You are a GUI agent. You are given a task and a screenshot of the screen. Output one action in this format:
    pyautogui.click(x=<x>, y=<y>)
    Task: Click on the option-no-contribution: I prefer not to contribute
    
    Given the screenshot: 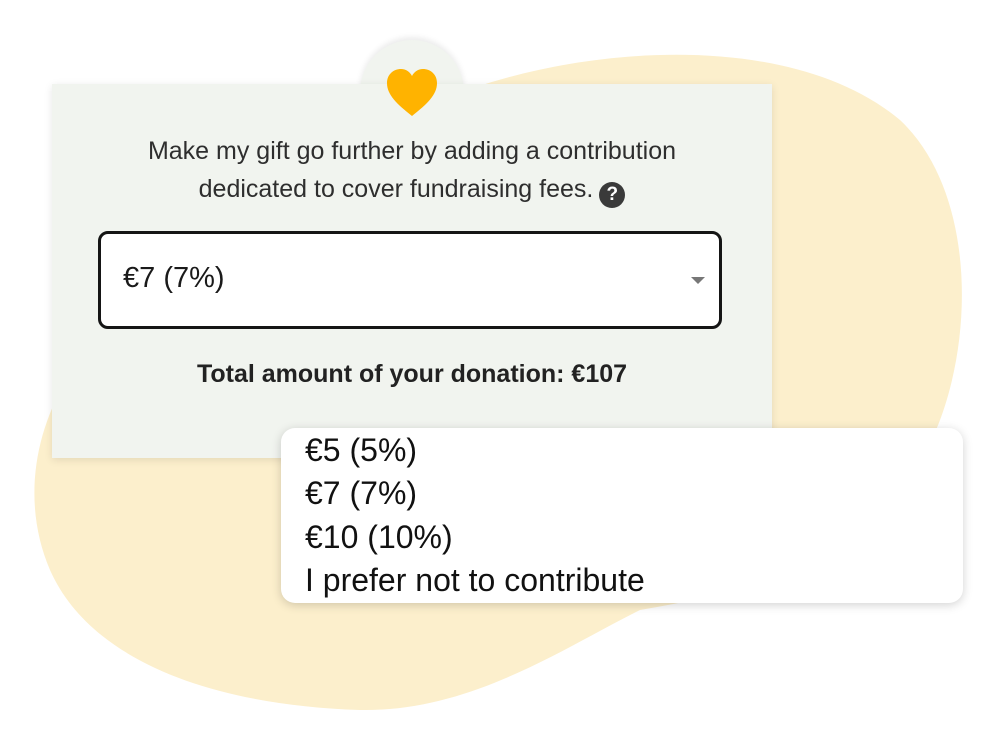 What is the action you would take?
    pyautogui.click(x=475, y=580)
    